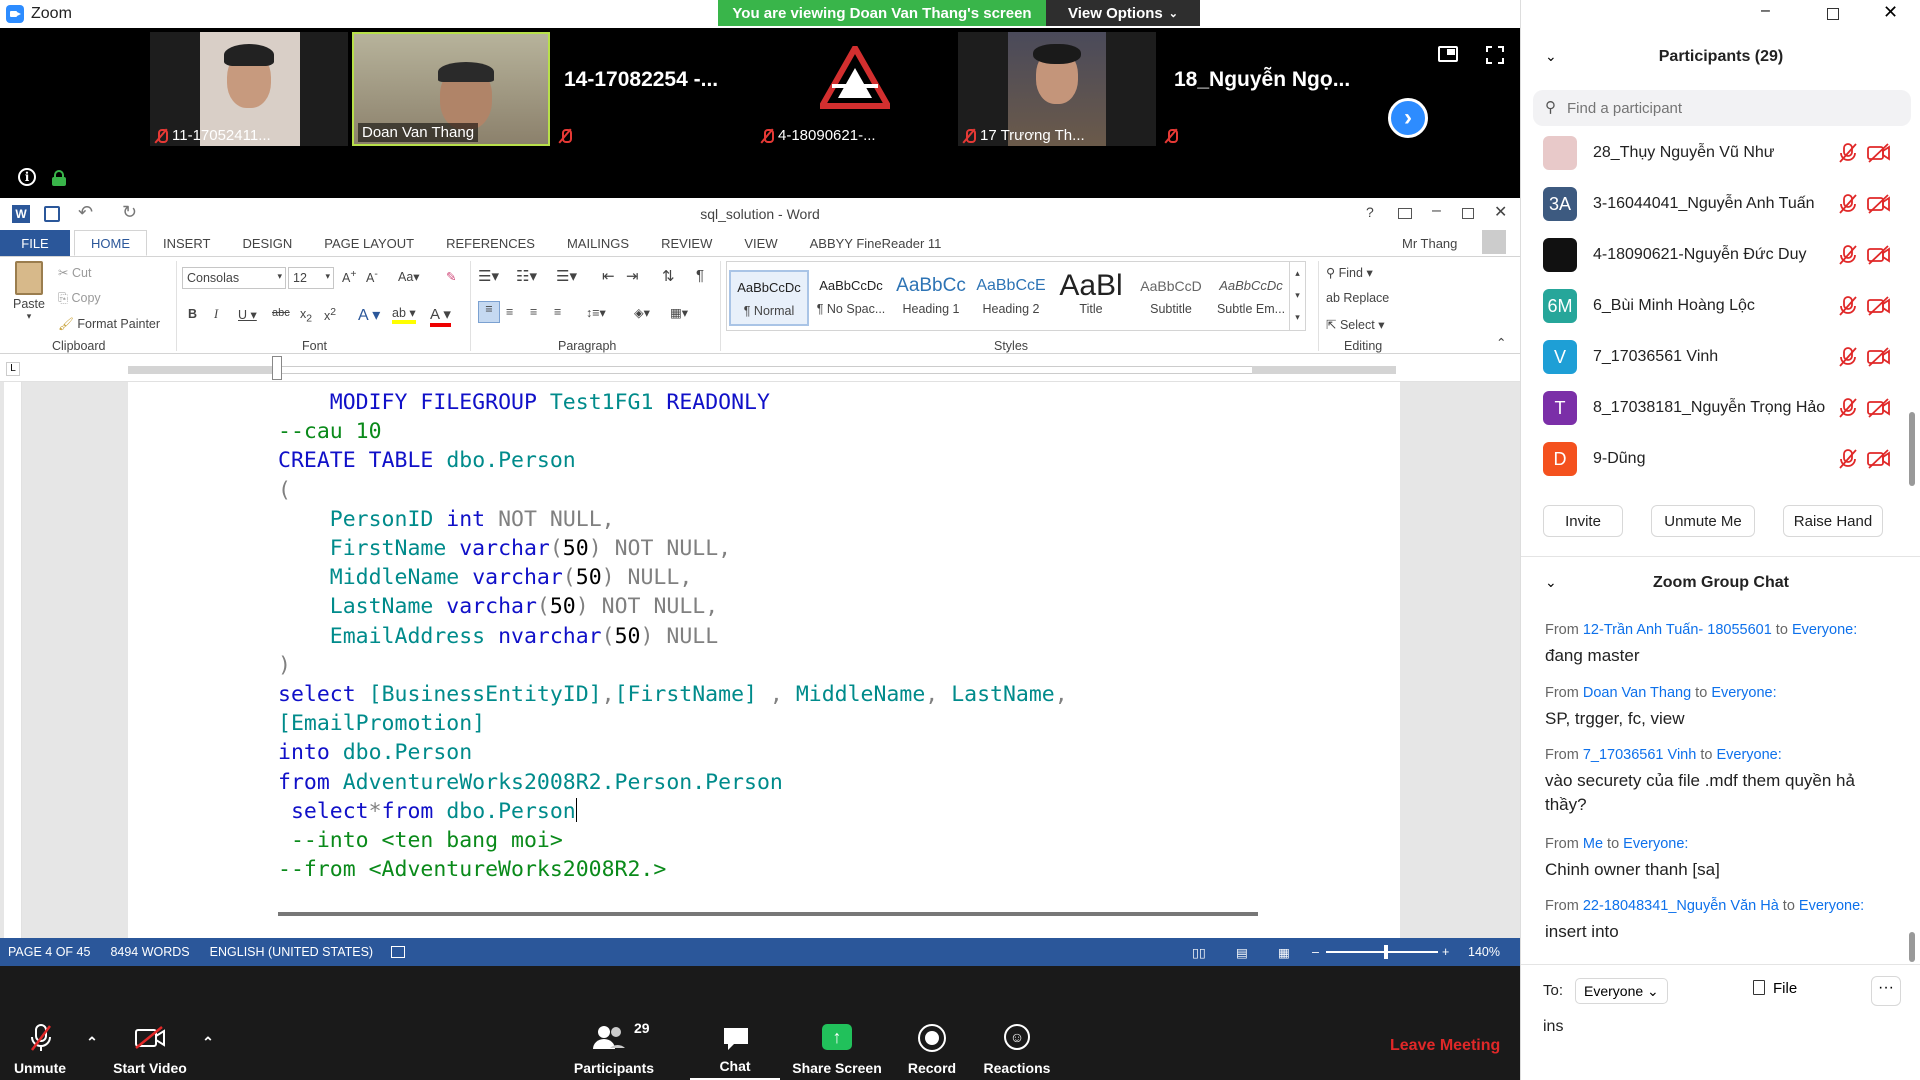  I want to click on underline-button: U ▾, so click(247, 314).